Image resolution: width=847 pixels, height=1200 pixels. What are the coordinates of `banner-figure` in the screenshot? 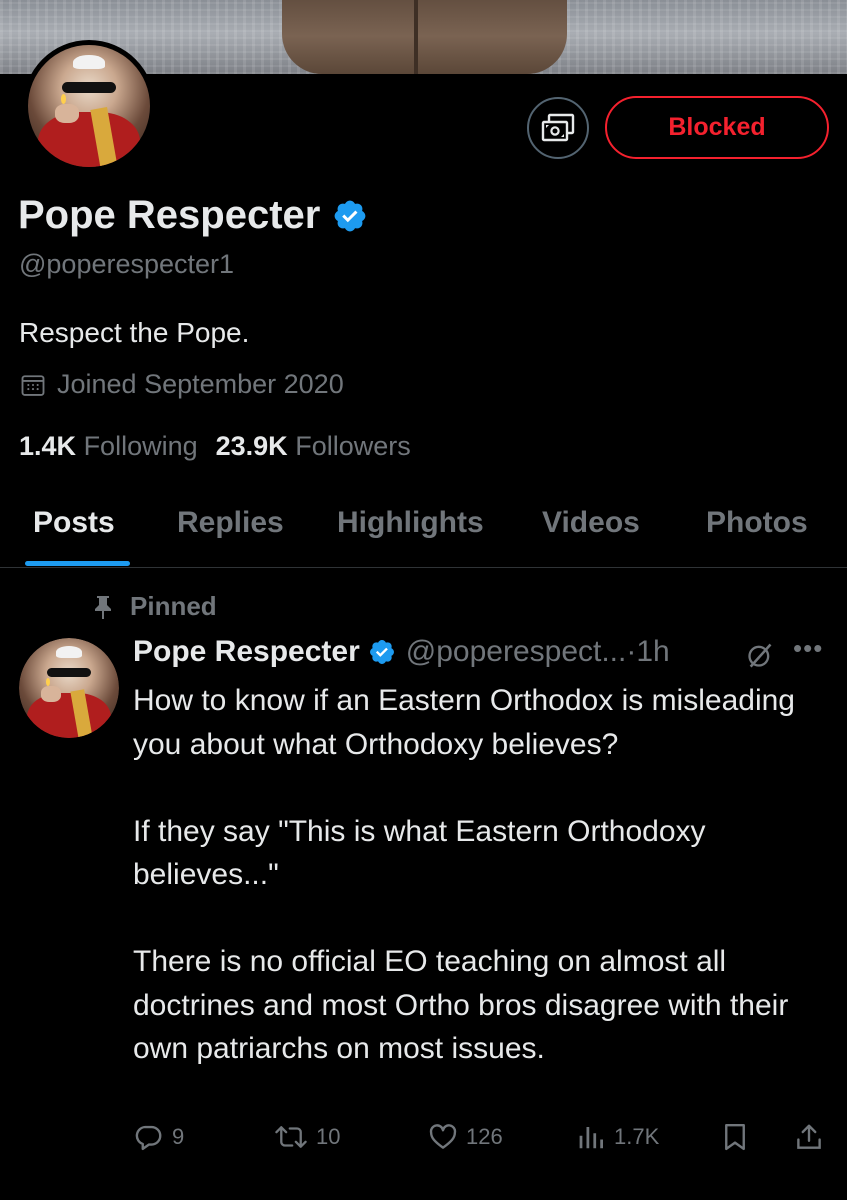 It's located at (424, 37).